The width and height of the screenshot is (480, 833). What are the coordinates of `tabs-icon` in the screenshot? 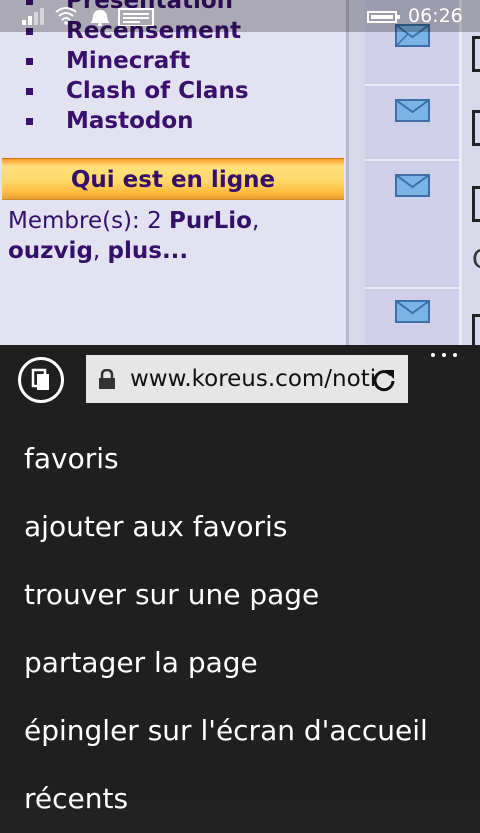 It's located at (40, 379).